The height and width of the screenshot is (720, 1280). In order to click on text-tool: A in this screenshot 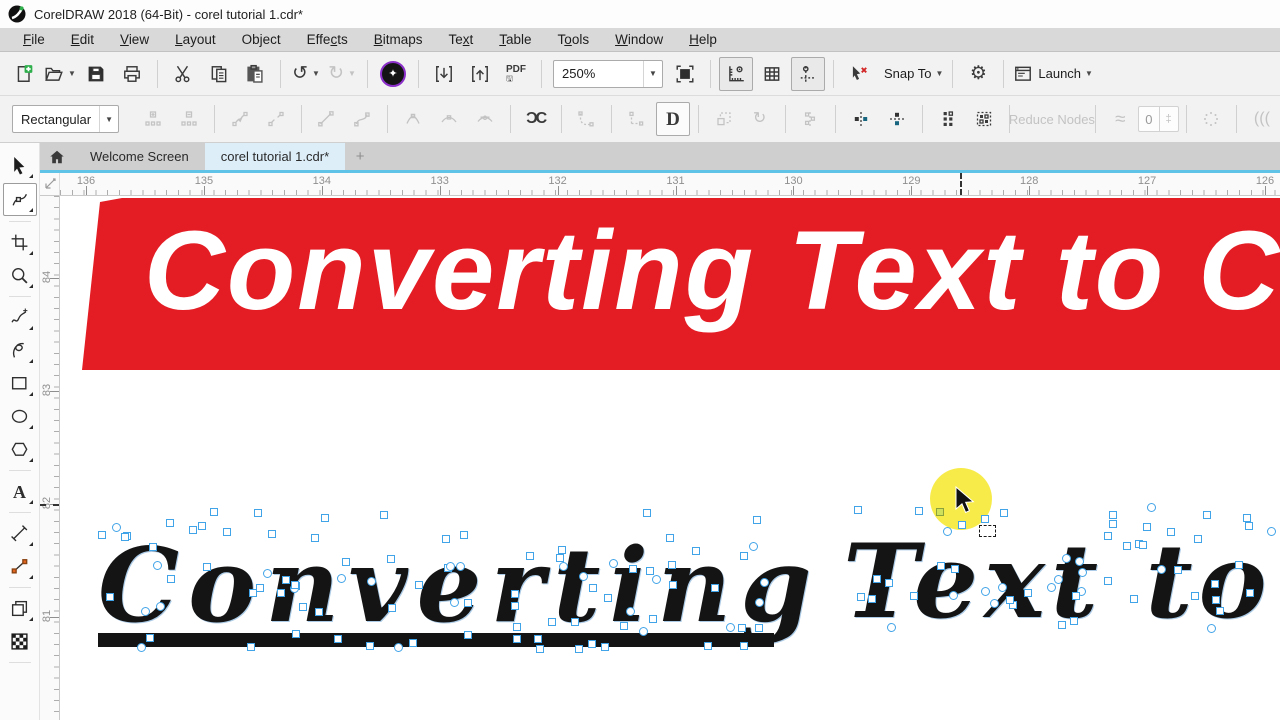, I will do `click(20, 491)`.